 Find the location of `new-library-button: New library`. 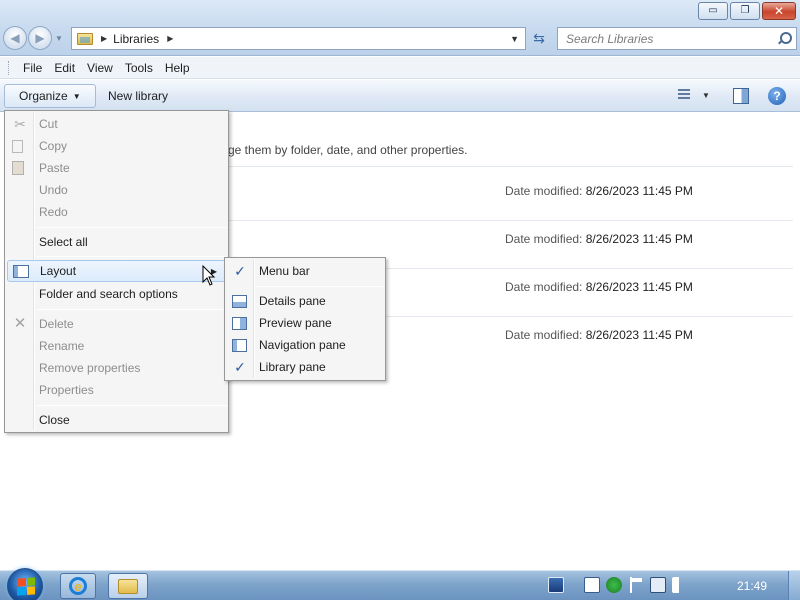

new-library-button: New library is located at coordinates (138, 96).